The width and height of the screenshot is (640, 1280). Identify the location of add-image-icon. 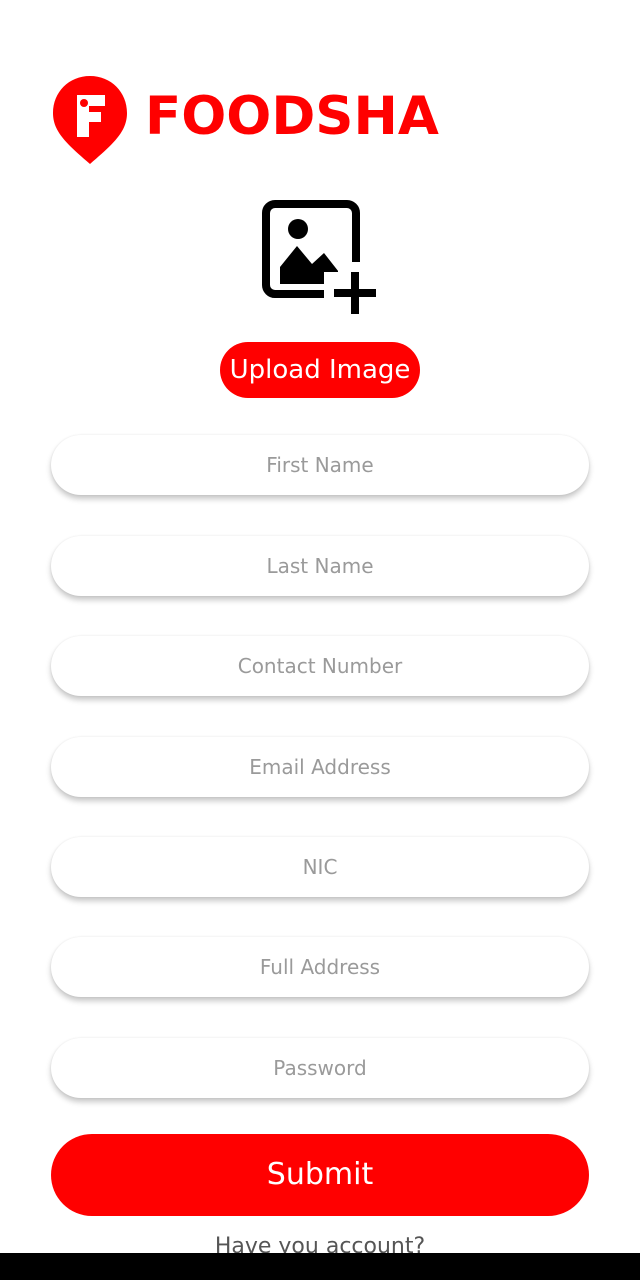
(321, 259).